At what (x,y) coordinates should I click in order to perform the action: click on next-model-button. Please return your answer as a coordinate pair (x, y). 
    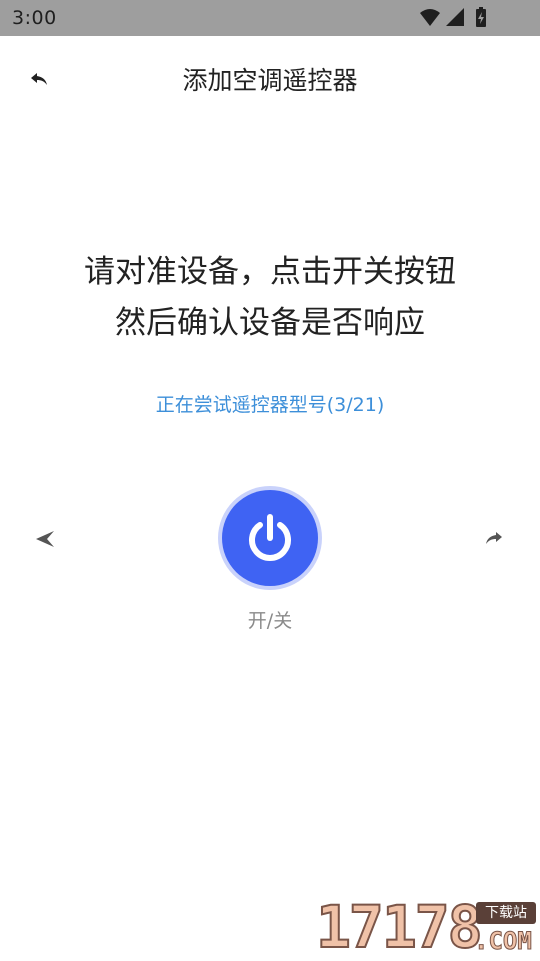
    Looking at the image, I should click on (493, 539).